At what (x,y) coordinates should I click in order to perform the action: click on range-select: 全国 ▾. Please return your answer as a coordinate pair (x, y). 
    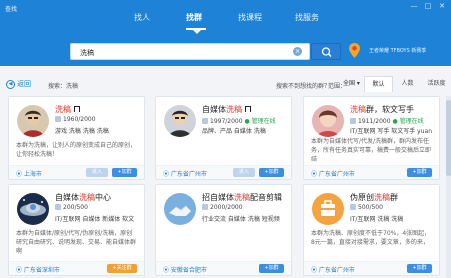
    Looking at the image, I should click on (353, 83).